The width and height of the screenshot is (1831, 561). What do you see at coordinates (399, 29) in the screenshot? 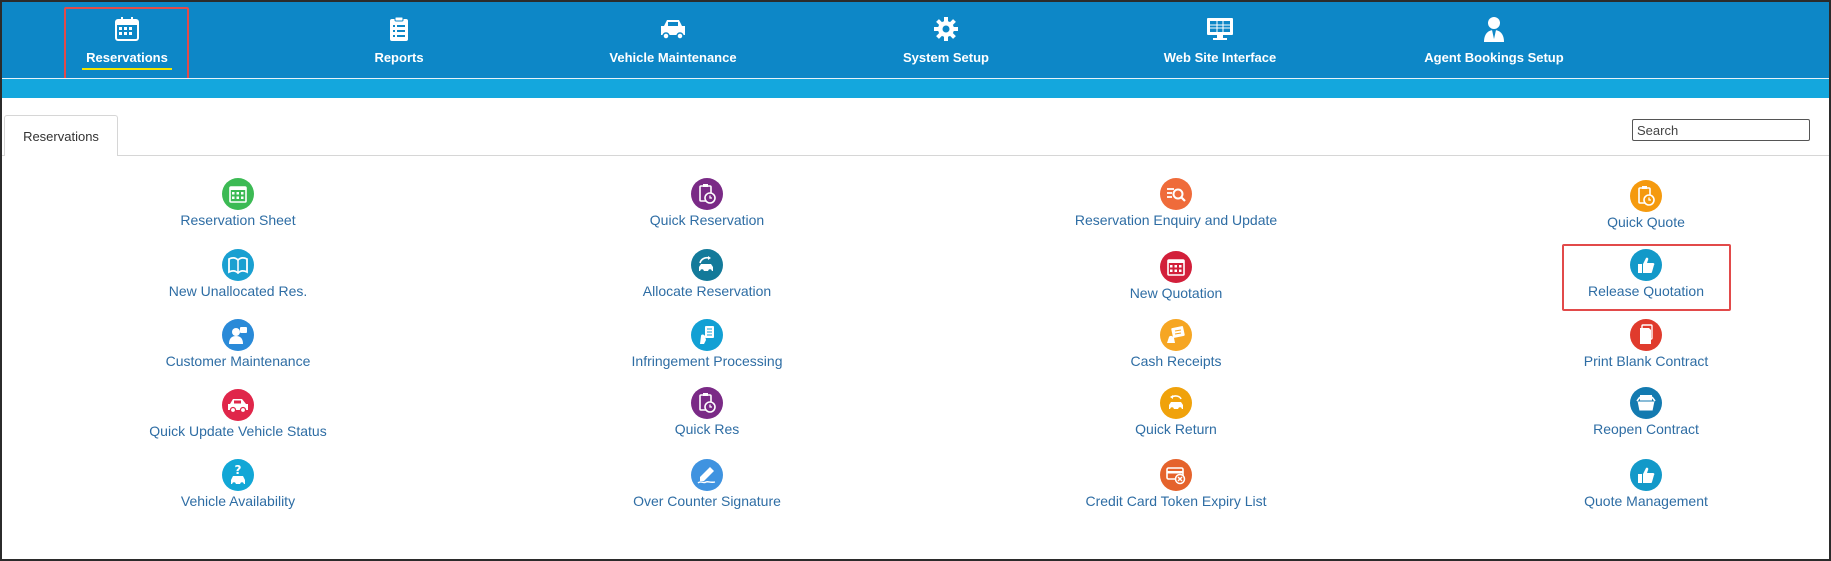
I see `checklist-icon` at bounding box center [399, 29].